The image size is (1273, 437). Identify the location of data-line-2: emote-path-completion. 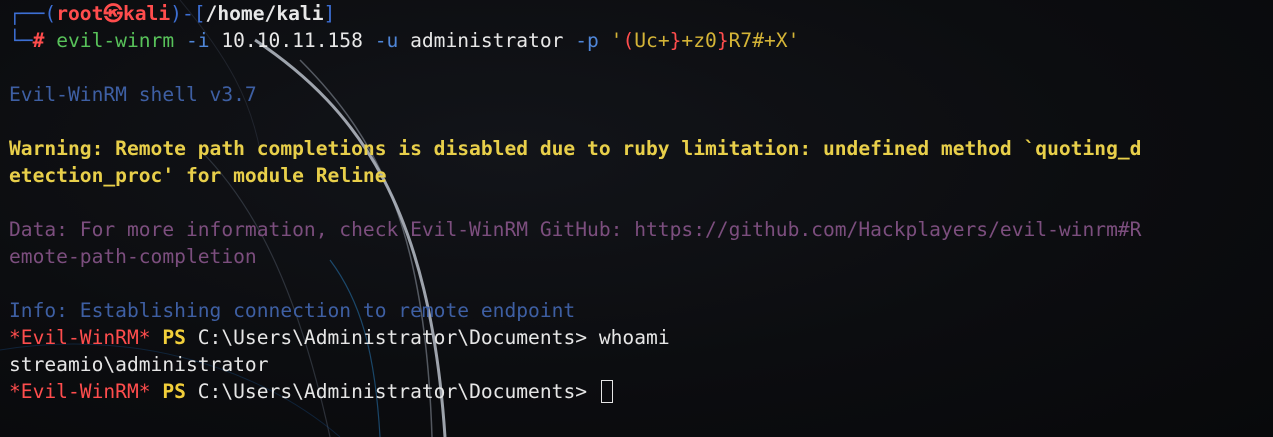
(133, 256).